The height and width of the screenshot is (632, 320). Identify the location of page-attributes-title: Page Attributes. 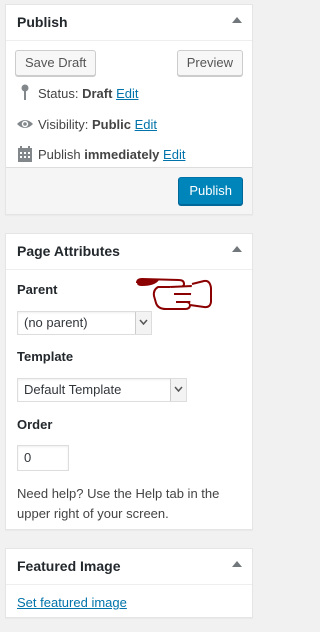
(68, 251).